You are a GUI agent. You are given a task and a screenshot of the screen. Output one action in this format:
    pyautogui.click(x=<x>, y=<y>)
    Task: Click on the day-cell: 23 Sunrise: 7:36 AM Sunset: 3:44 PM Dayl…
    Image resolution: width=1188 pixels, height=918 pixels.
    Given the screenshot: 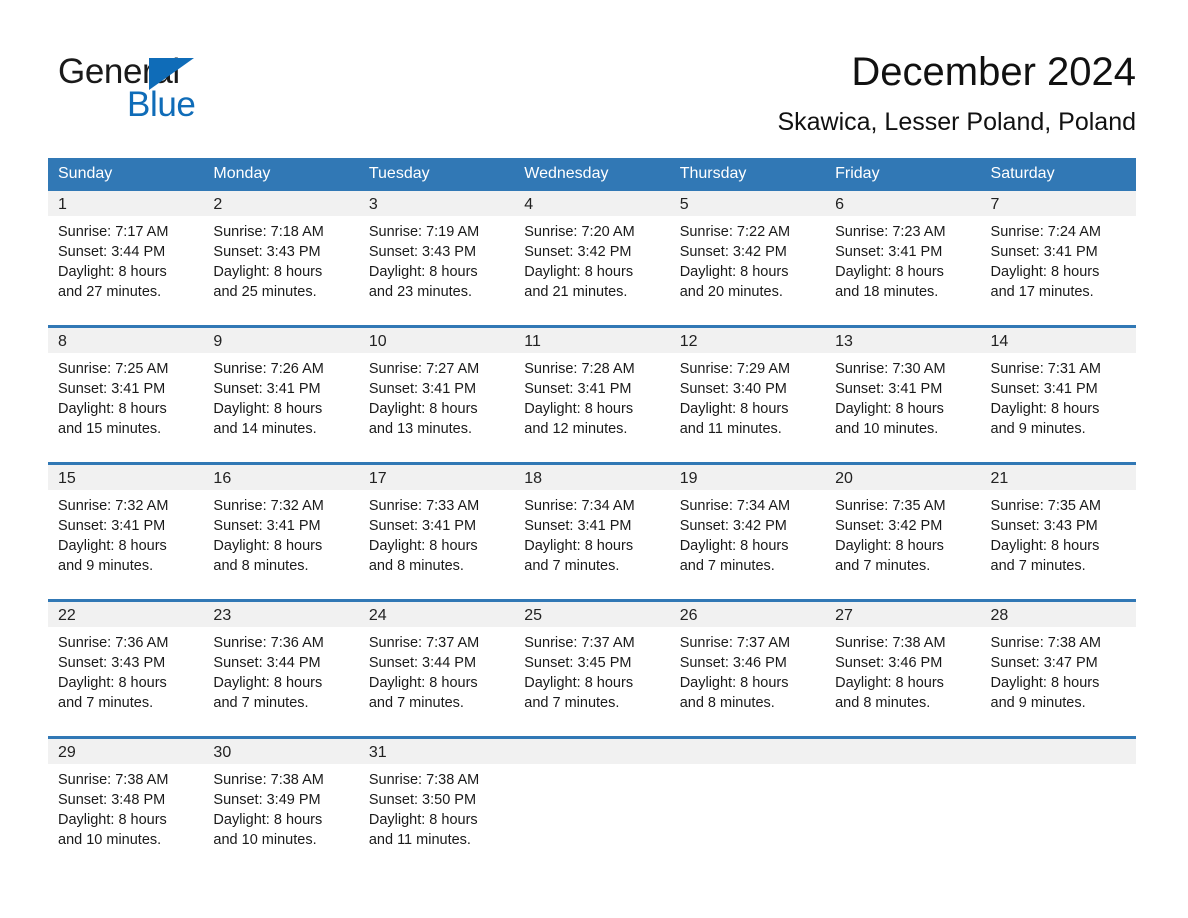 What is the action you would take?
    pyautogui.click(x=281, y=669)
    